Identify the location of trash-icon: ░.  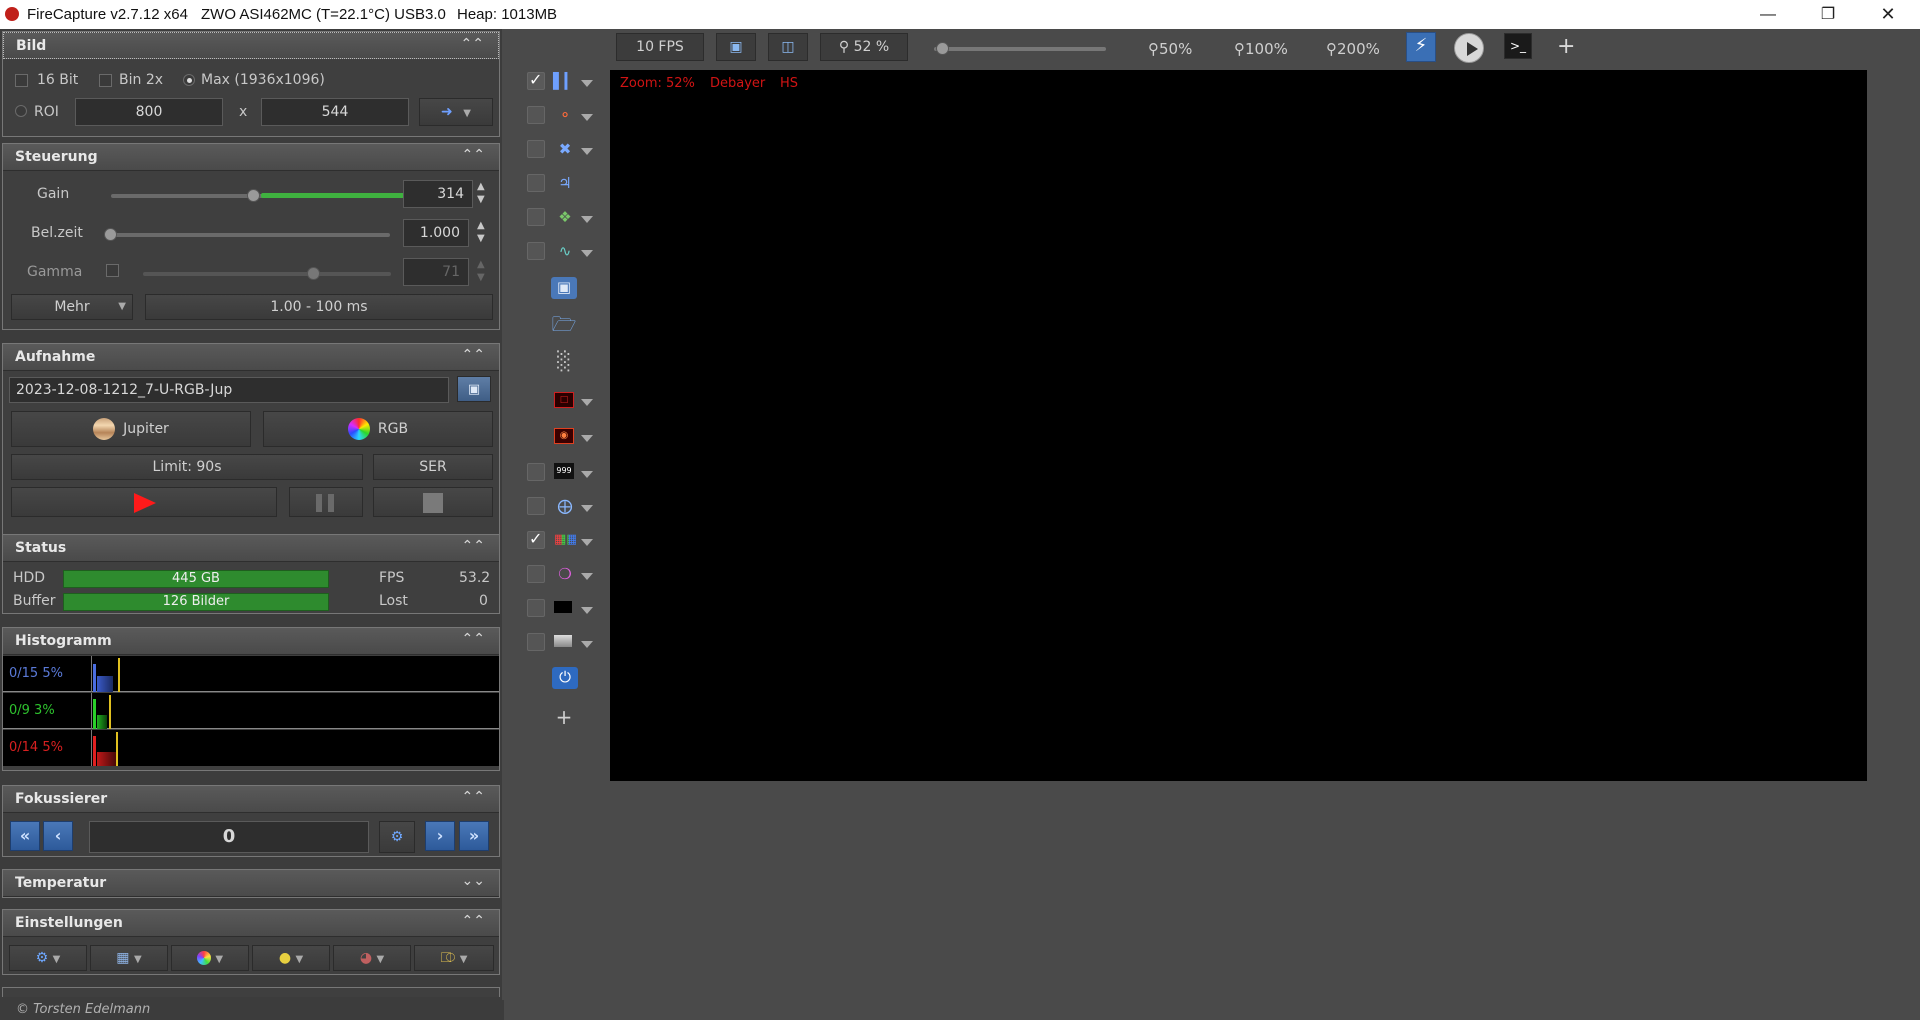
(564, 362).